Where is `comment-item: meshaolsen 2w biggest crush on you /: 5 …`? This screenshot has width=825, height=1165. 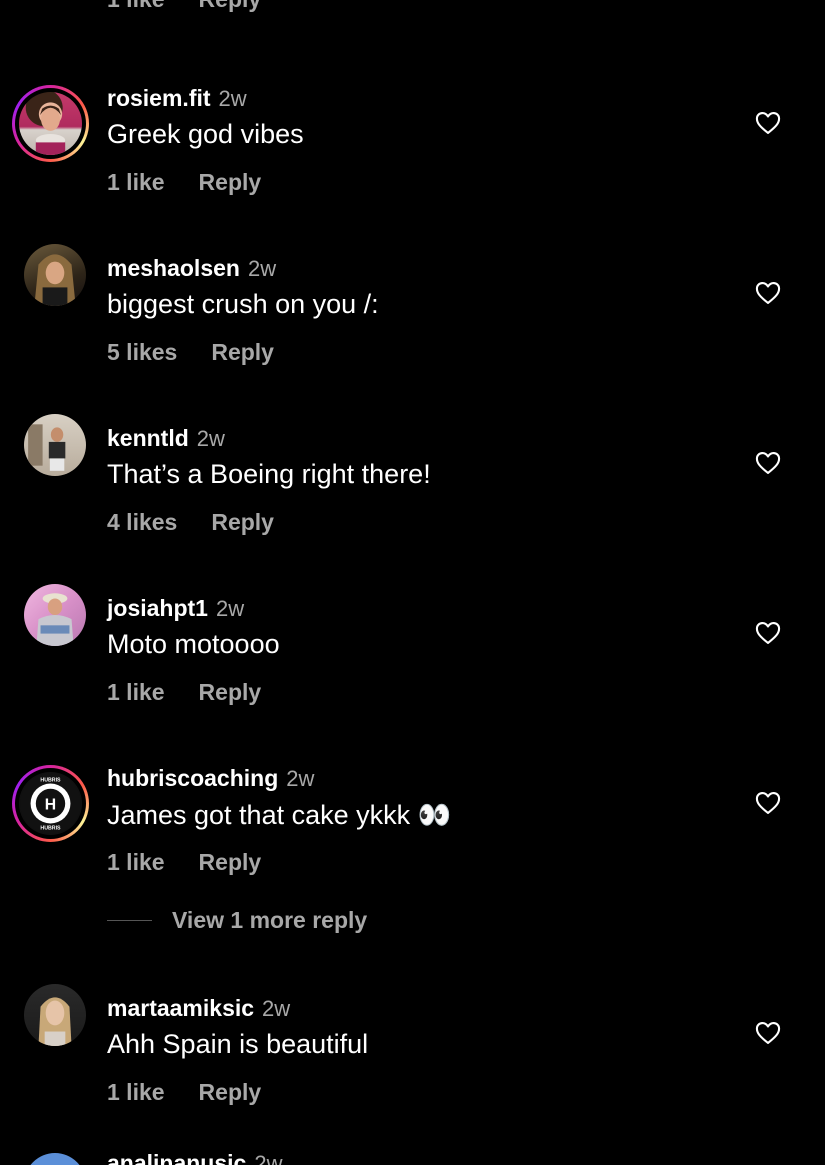 comment-item: meshaolsen 2w biggest crush on you /: 5 … is located at coordinates (412, 330).